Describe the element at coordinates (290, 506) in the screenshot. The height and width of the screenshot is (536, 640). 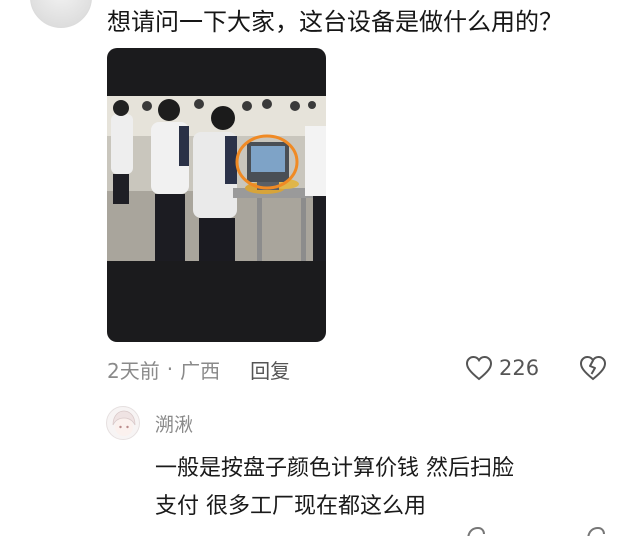
I see `reply-line-2: 支付 很多工厂现在都这么用` at that location.